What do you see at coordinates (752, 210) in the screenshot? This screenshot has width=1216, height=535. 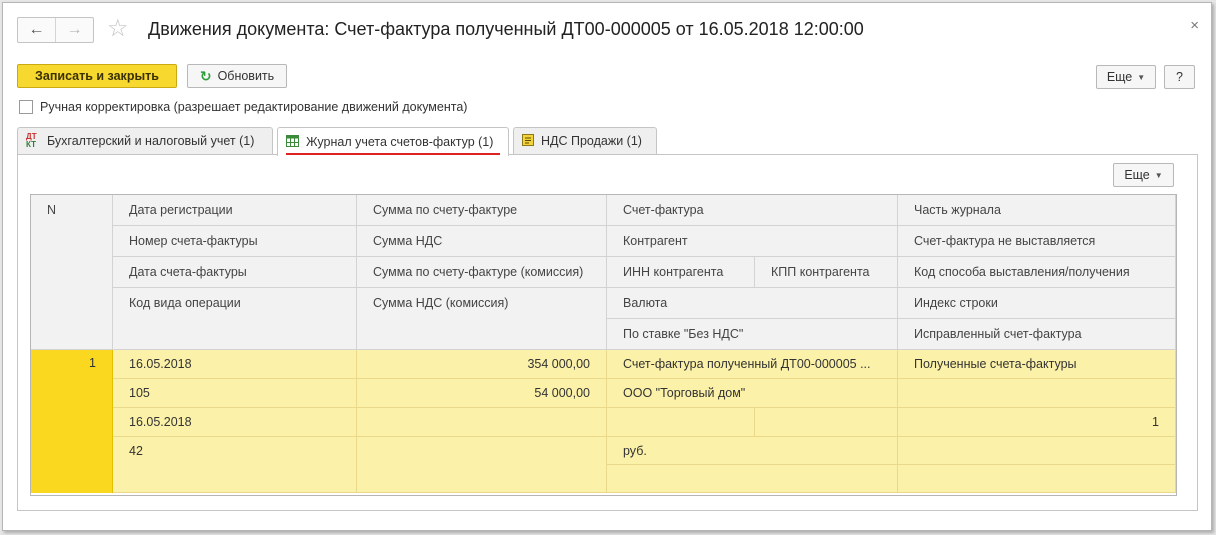 I see `column-header: Счет-фактура` at bounding box center [752, 210].